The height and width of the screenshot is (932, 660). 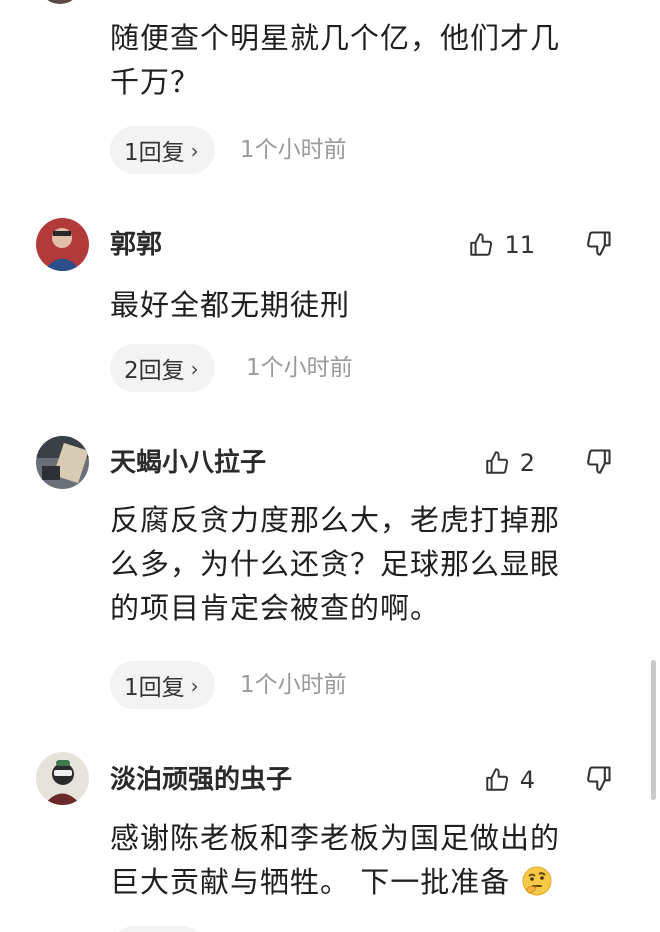 I want to click on comment-text-line: 千万？, so click(x=155, y=82).